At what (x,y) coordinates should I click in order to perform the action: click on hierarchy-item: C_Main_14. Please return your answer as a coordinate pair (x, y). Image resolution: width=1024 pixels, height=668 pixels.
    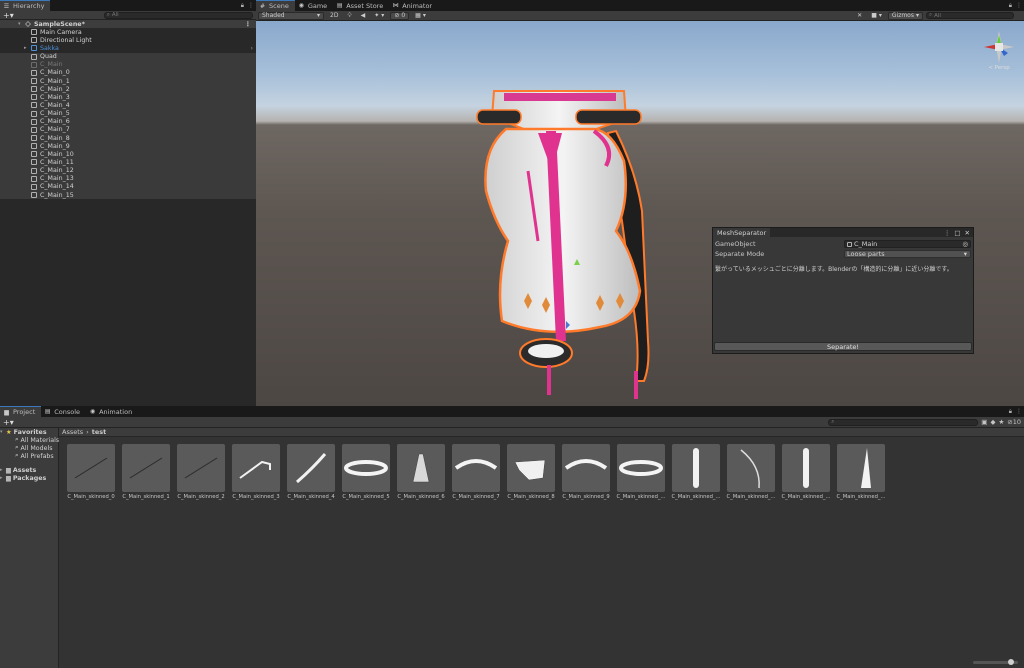
    Looking at the image, I should click on (128, 186).